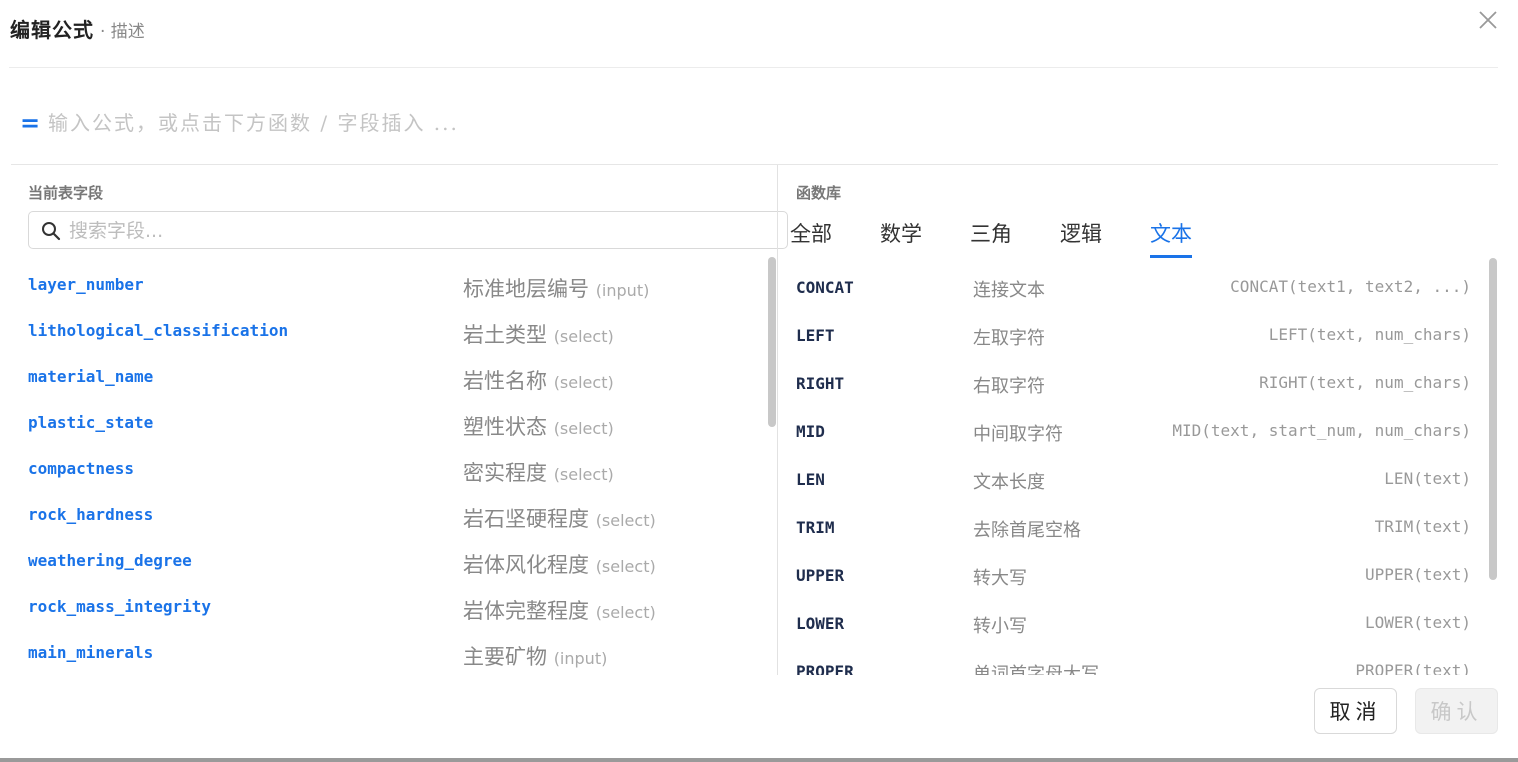 This screenshot has height=762, width=1518. I want to click on tab-3: 逻辑, so click(1081, 238).